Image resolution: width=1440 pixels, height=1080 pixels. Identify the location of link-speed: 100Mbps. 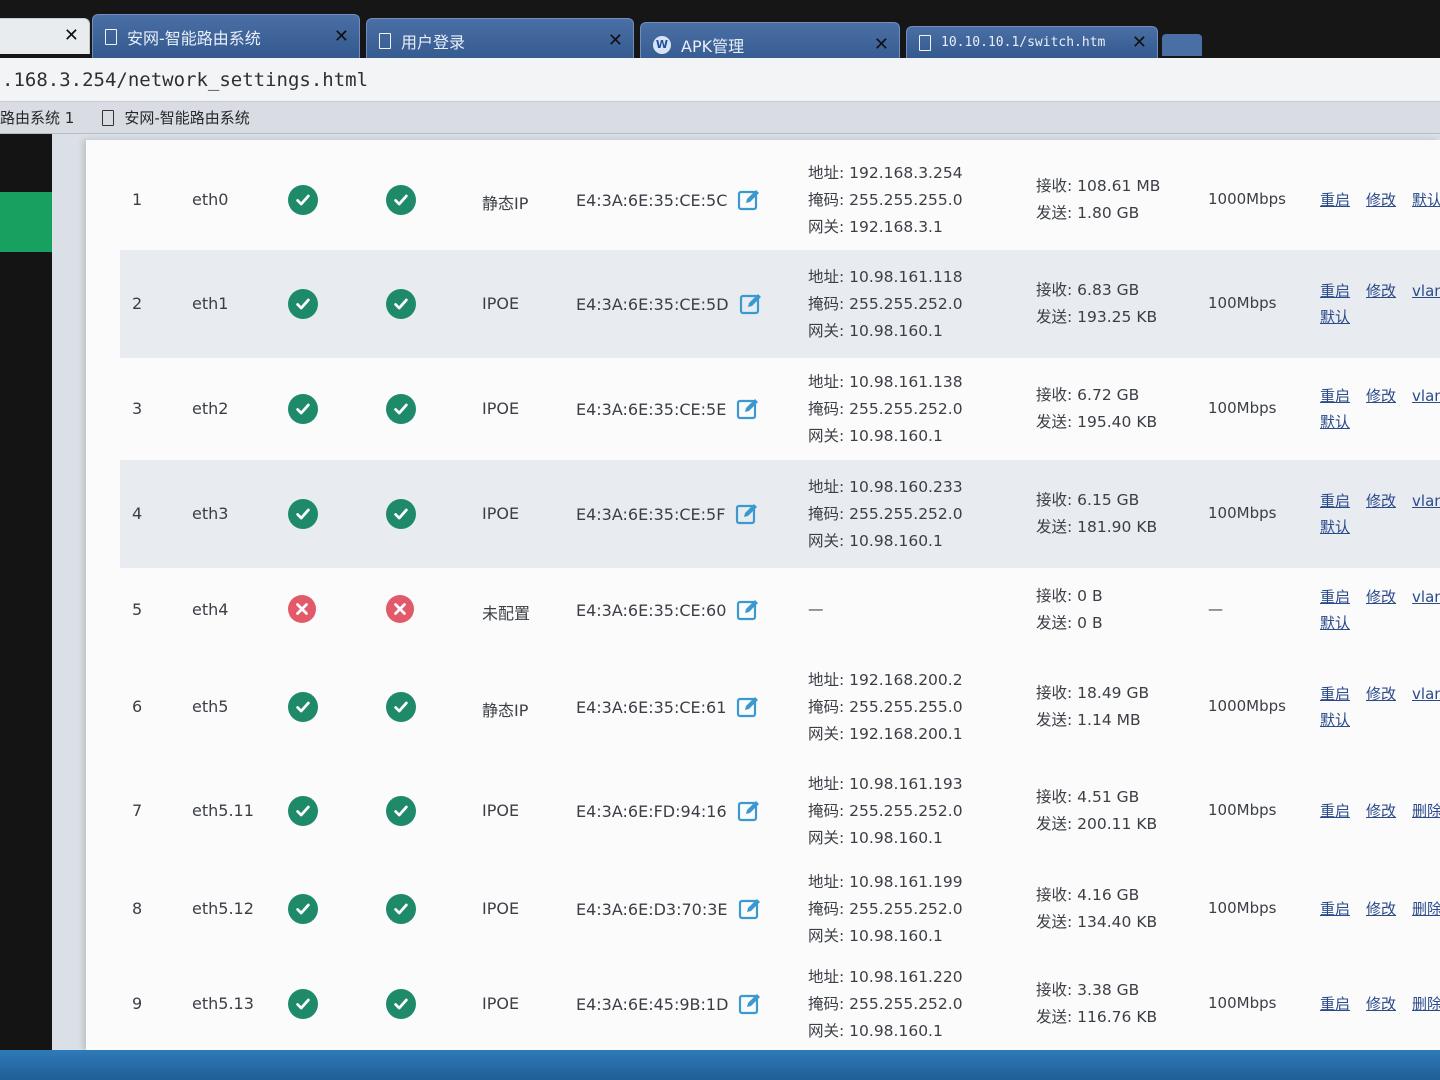
(1242, 408).